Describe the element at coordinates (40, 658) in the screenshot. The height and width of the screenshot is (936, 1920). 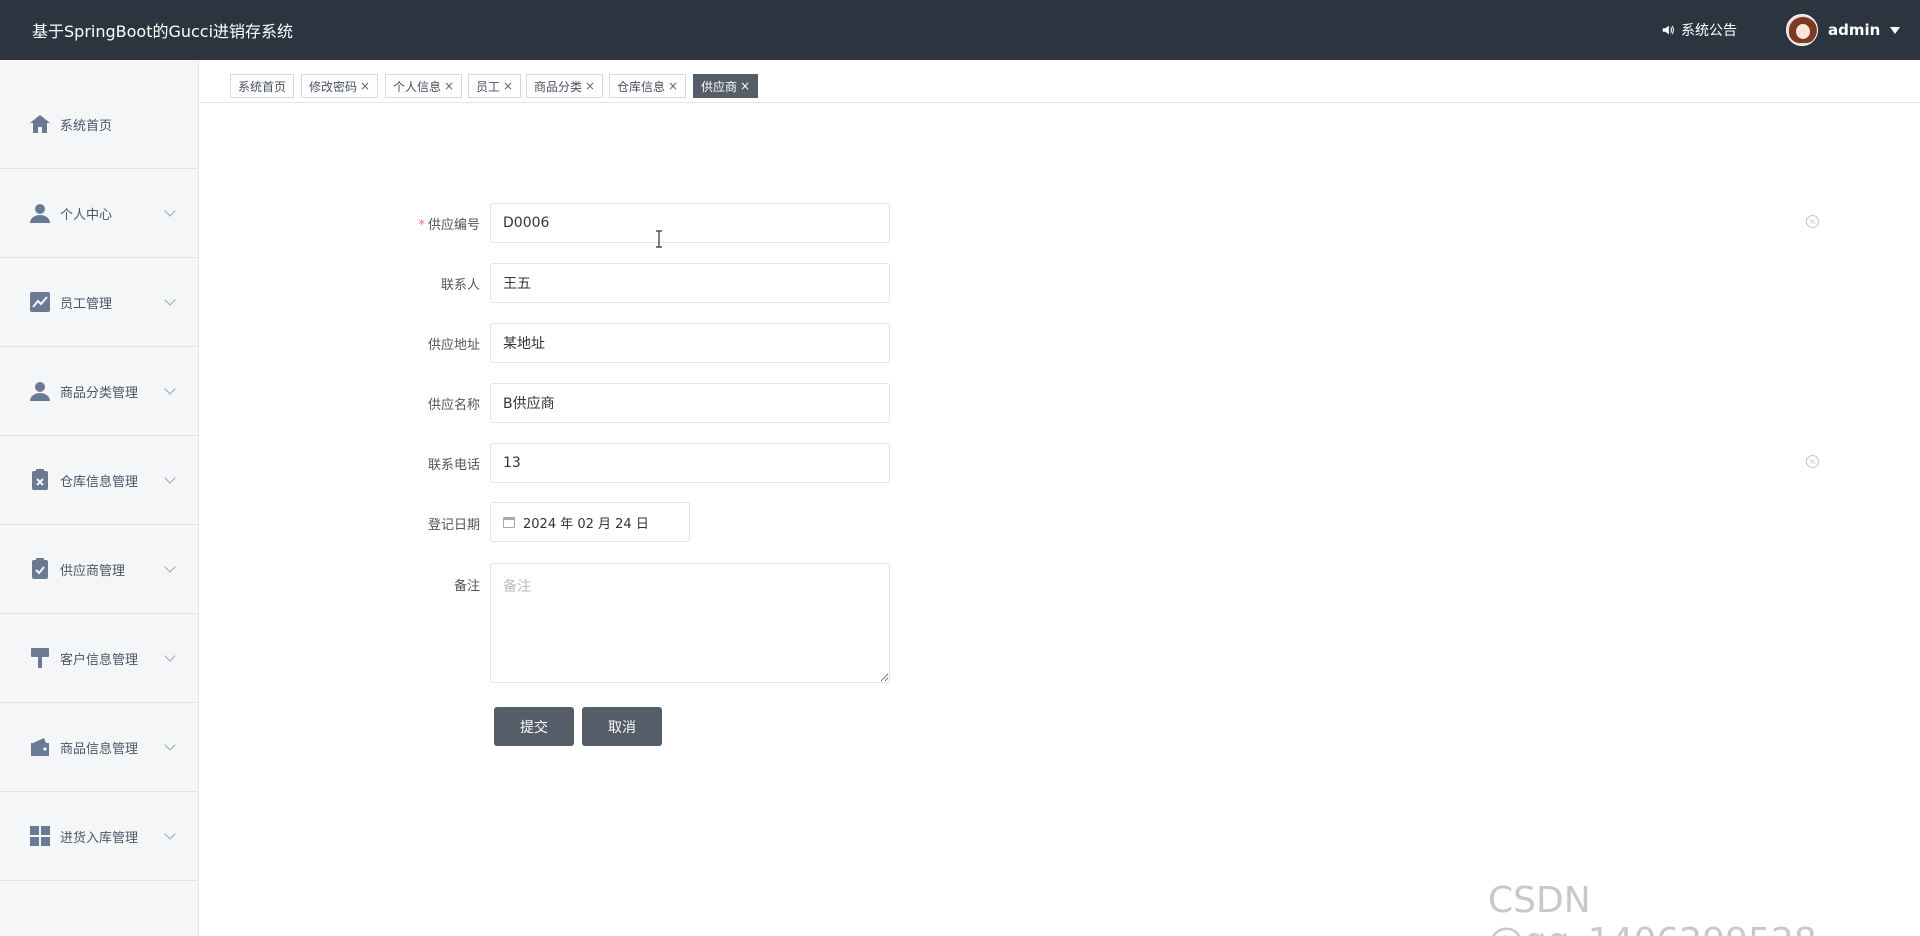
I see `brush-icon` at that location.